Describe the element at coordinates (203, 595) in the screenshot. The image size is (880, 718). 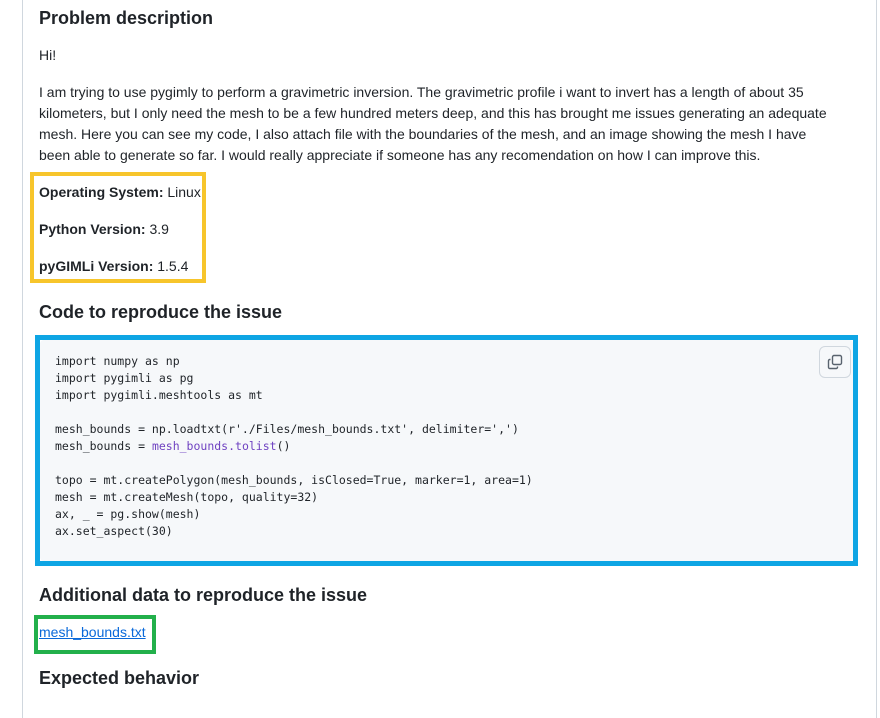
I see `heading-additional-data: Additional data to reproduce the issue` at that location.